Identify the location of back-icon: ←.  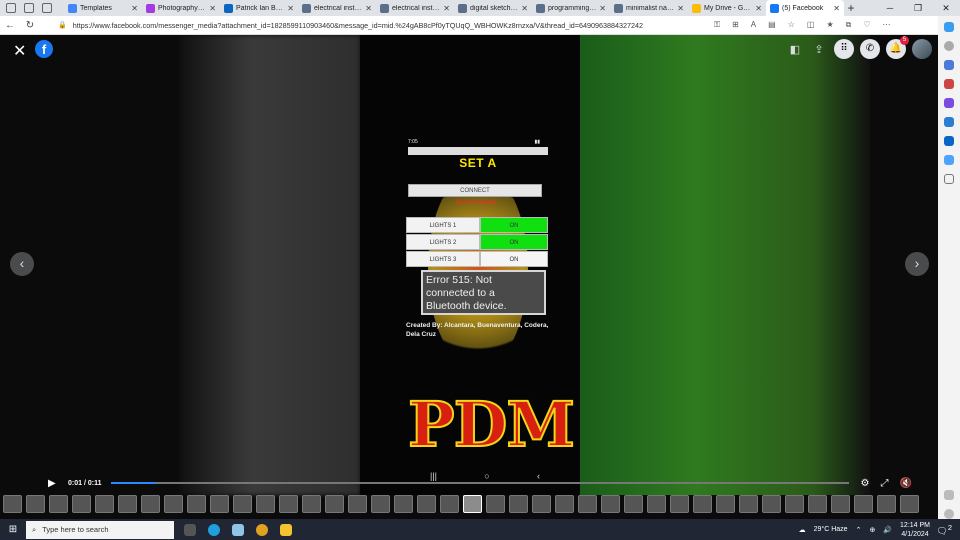
(10, 25).